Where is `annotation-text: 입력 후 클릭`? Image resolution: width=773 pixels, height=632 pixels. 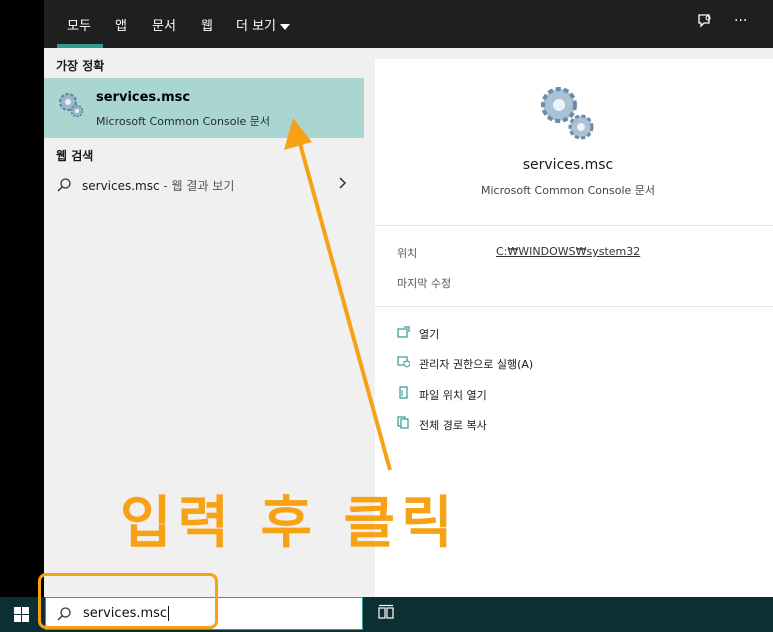 annotation-text: 입력 후 클릭 is located at coordinates (289, 523).